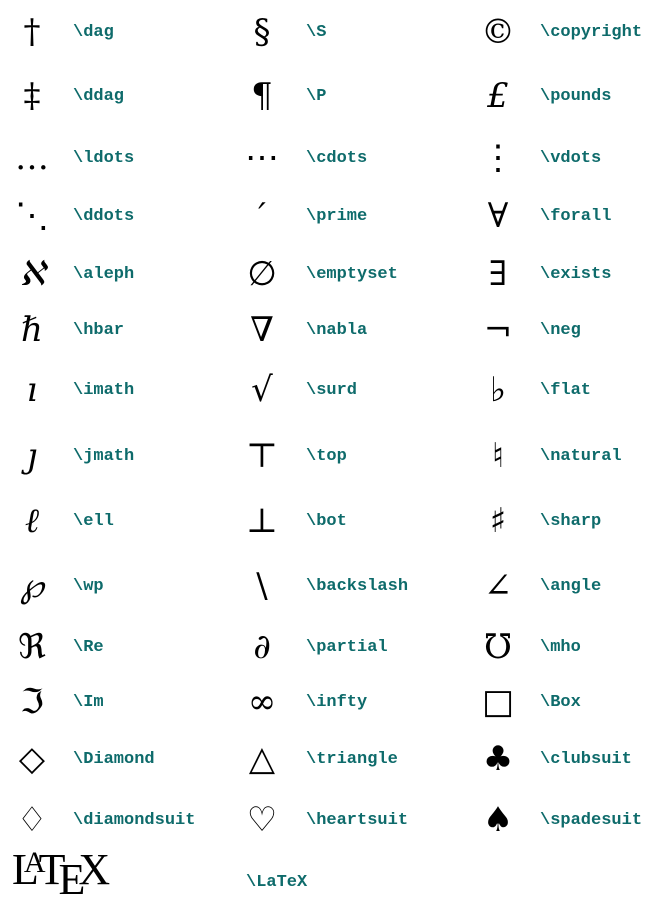 Image resolution: width=660 pixels, height=912 pixels. Describe the element at coordinates (571, 521) in the screenshot. I see `command-label: \sharp` at that location.